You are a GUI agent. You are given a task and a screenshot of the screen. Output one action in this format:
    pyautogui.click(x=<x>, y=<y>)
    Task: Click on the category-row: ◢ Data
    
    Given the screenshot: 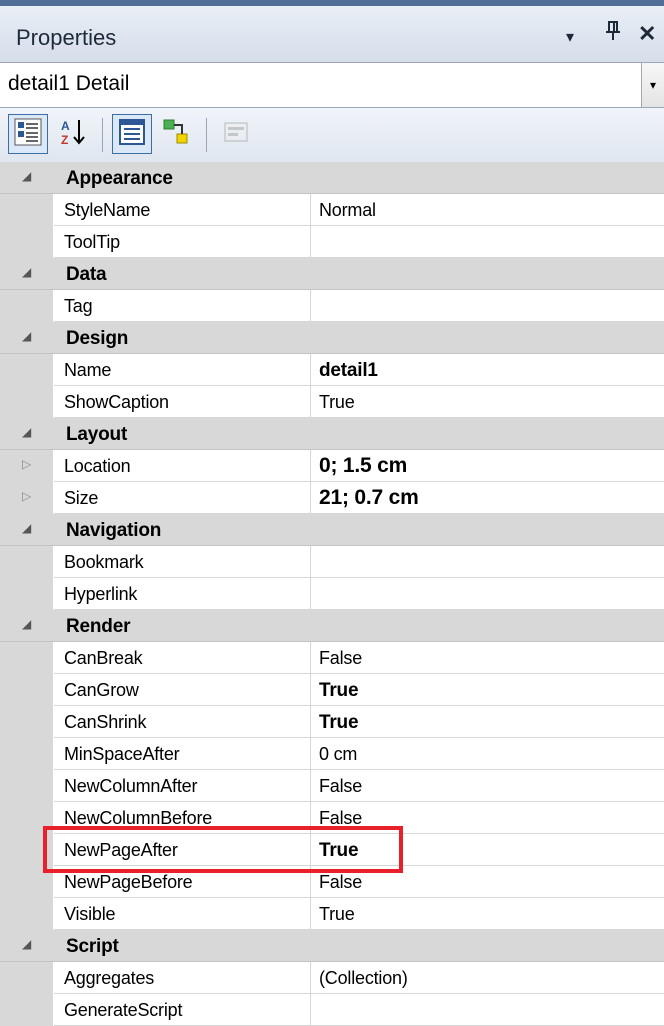 What is the action you would take?
    pyautogui.click(x=332, y=274)
    